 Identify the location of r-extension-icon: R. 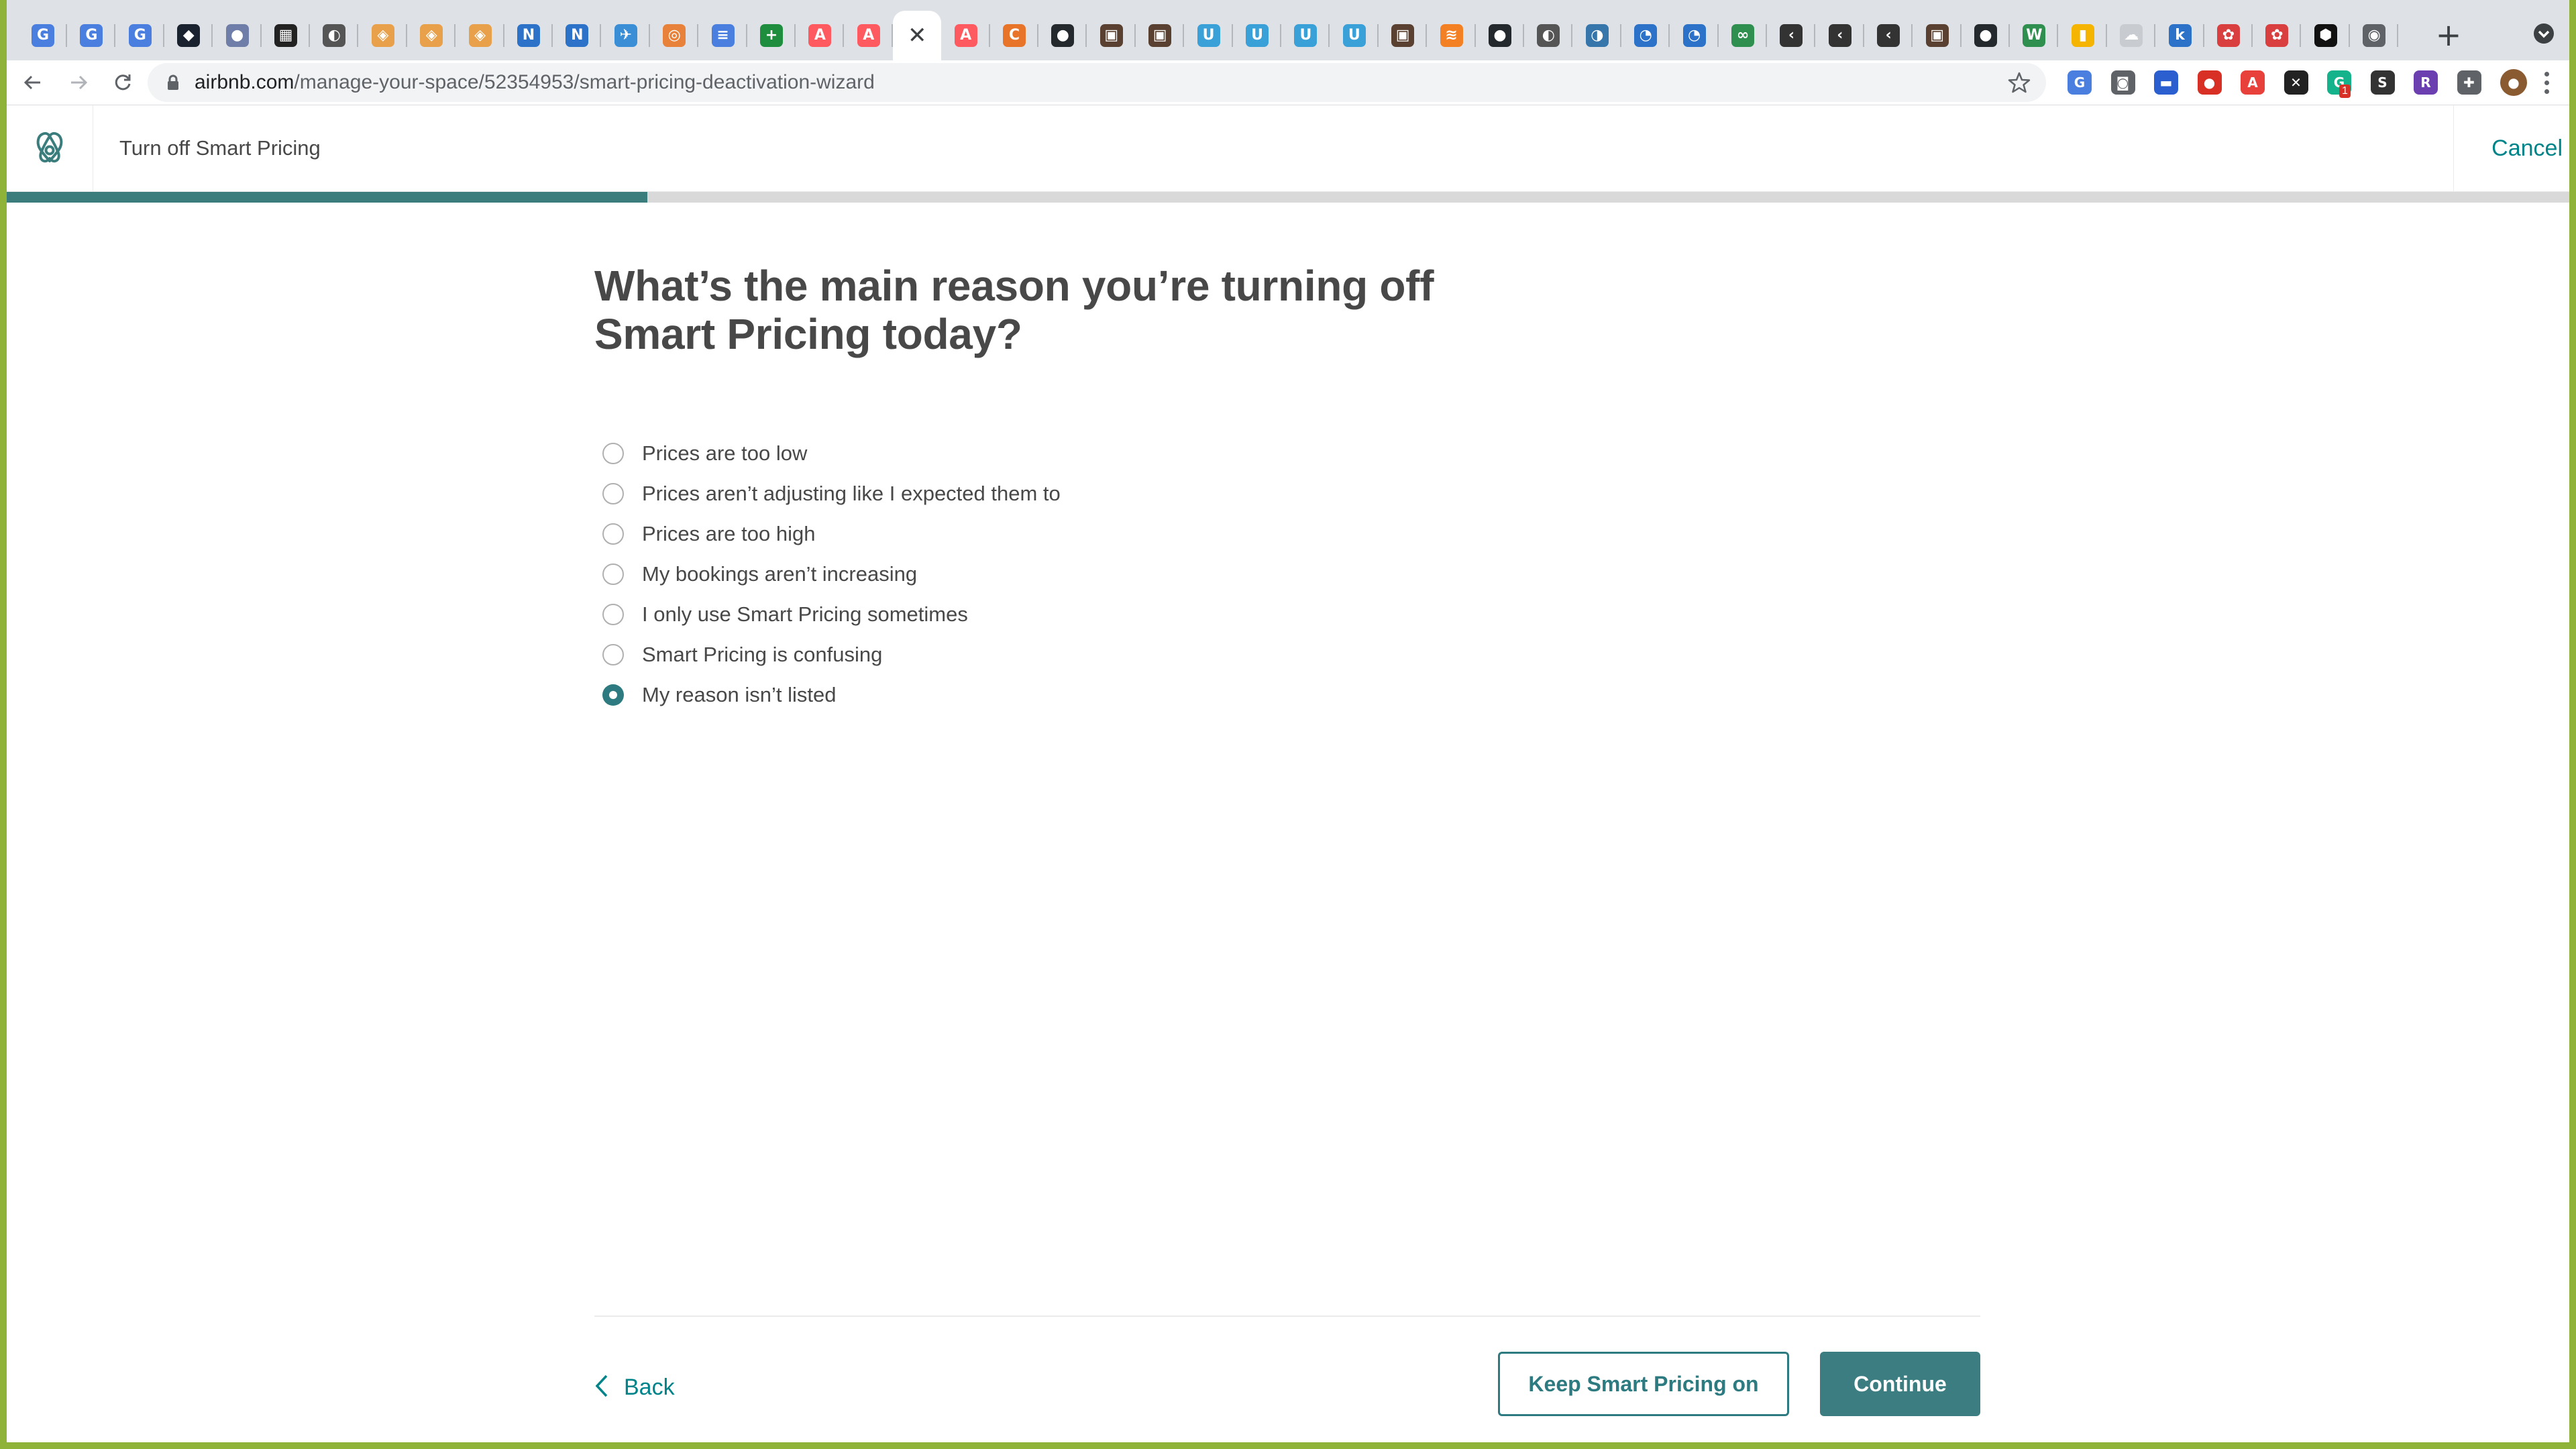
(2426, 82).